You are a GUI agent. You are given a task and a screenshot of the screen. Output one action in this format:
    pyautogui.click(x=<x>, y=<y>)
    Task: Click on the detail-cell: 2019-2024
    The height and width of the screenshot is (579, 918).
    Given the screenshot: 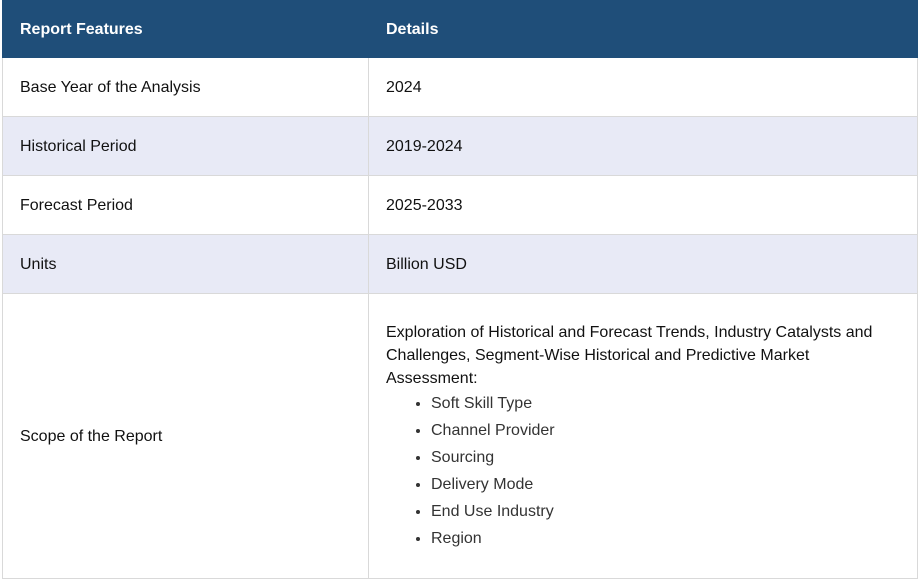 What is the action you would take?
    pyautogui.click(x=643, y=146)
    